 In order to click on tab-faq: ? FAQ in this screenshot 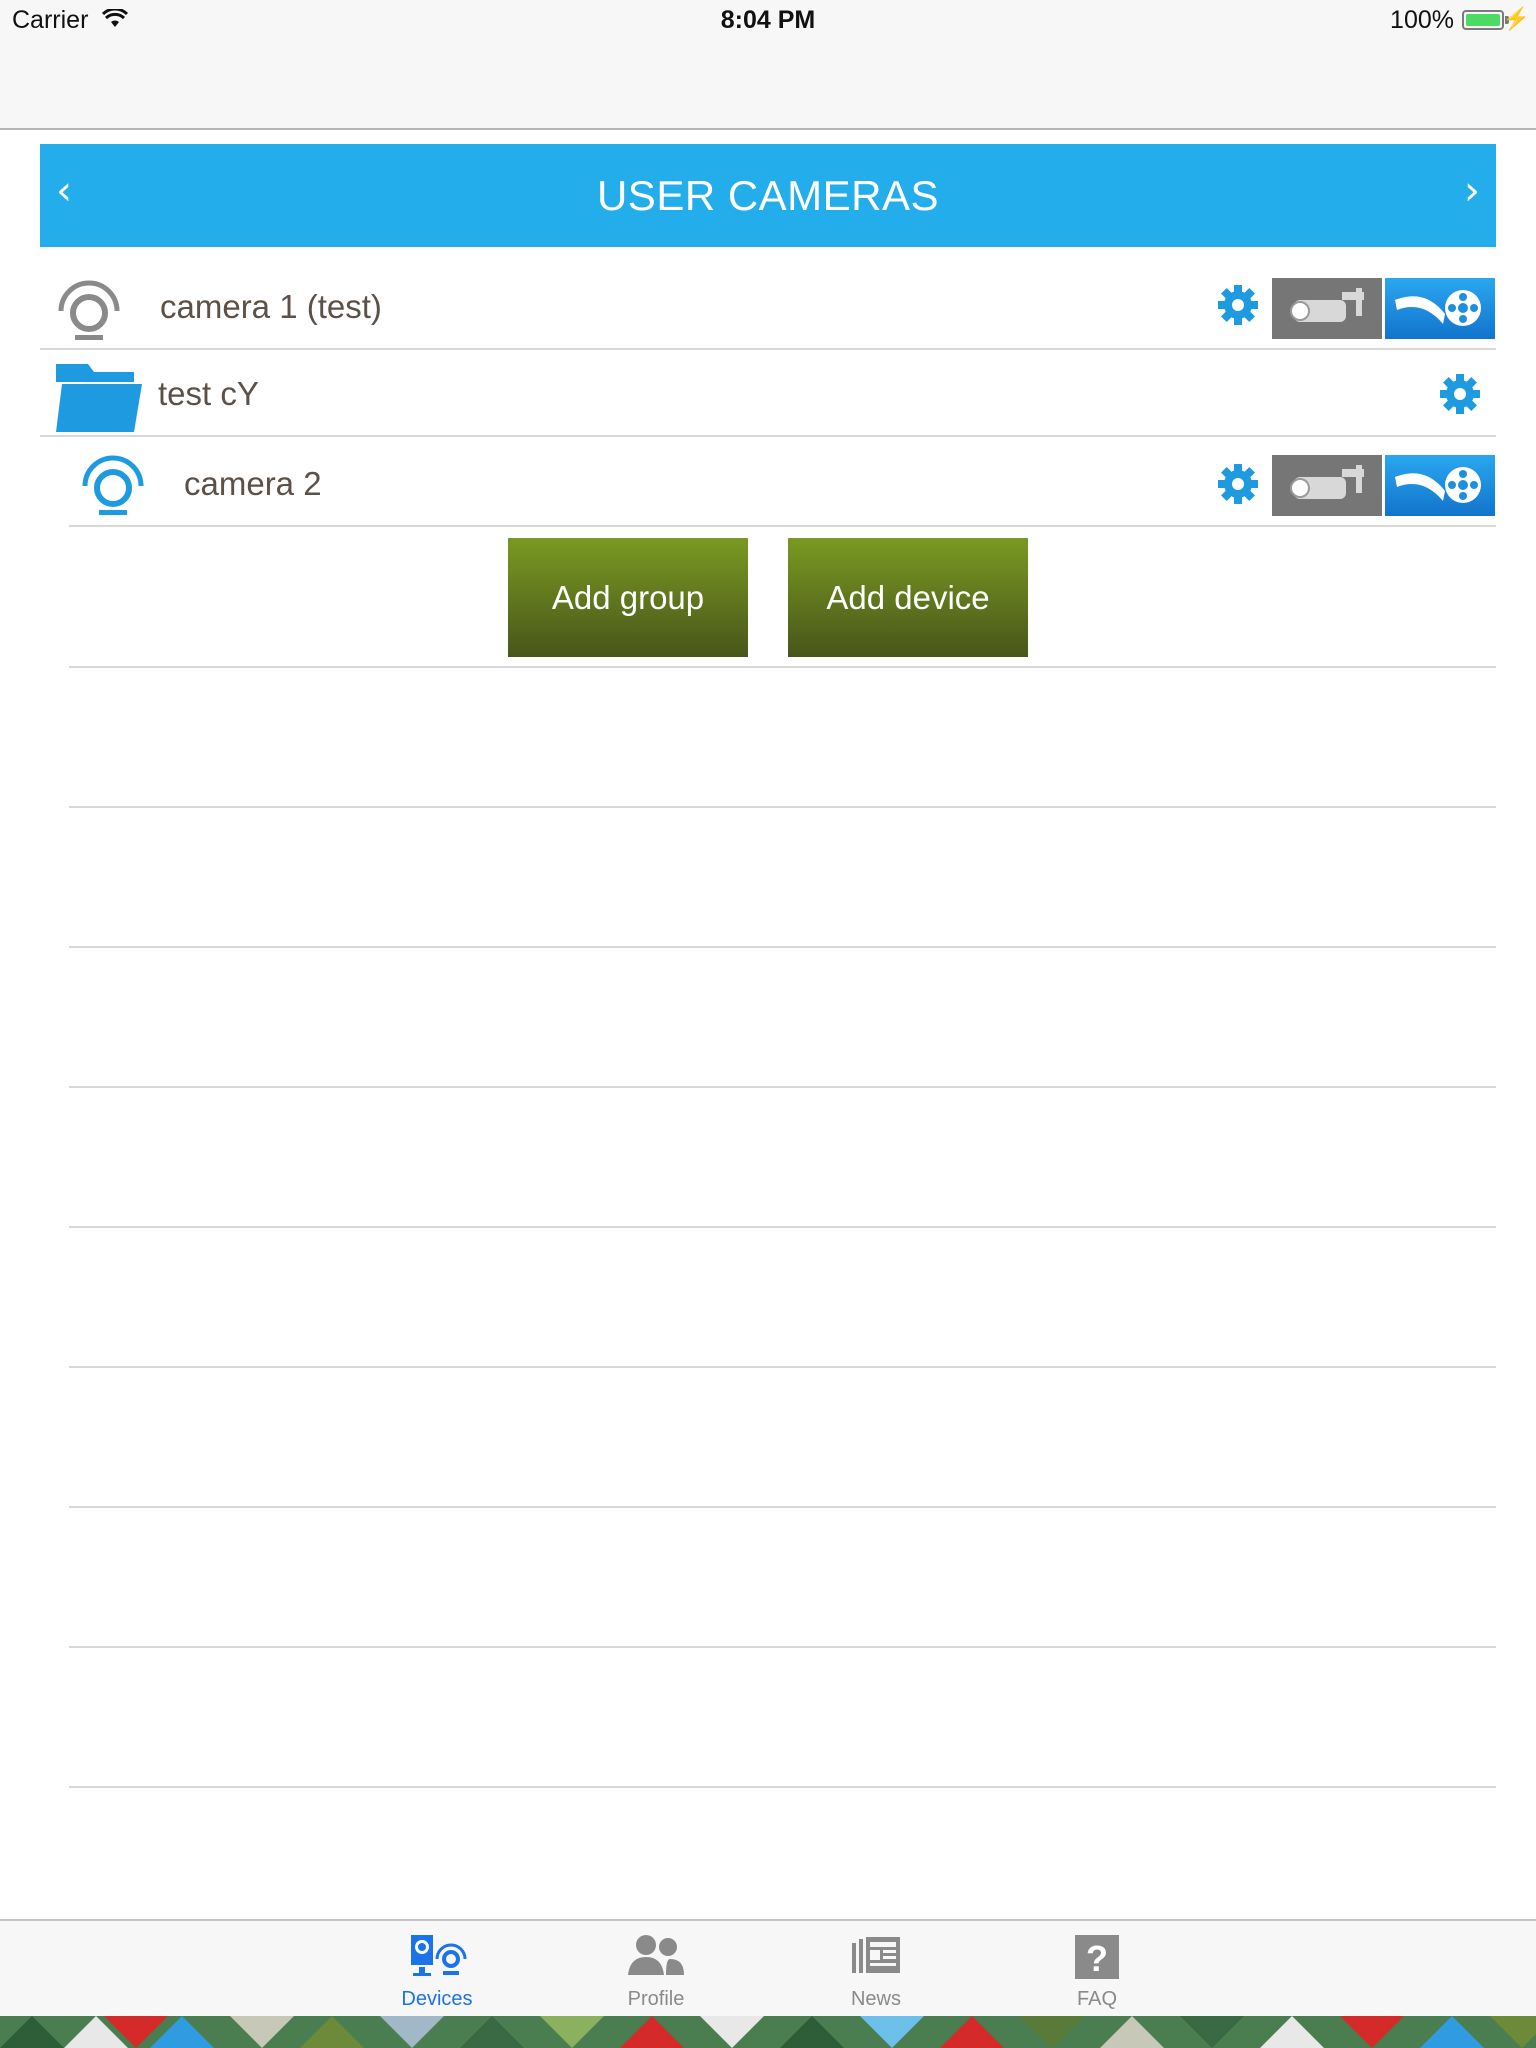, I will do `click(1097, 1969)`.